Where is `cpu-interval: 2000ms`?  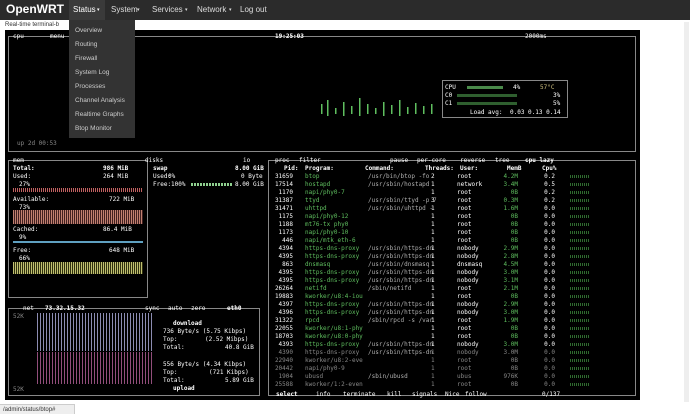 cpu-interval: 2000ms is located at coordinates (536, 36).